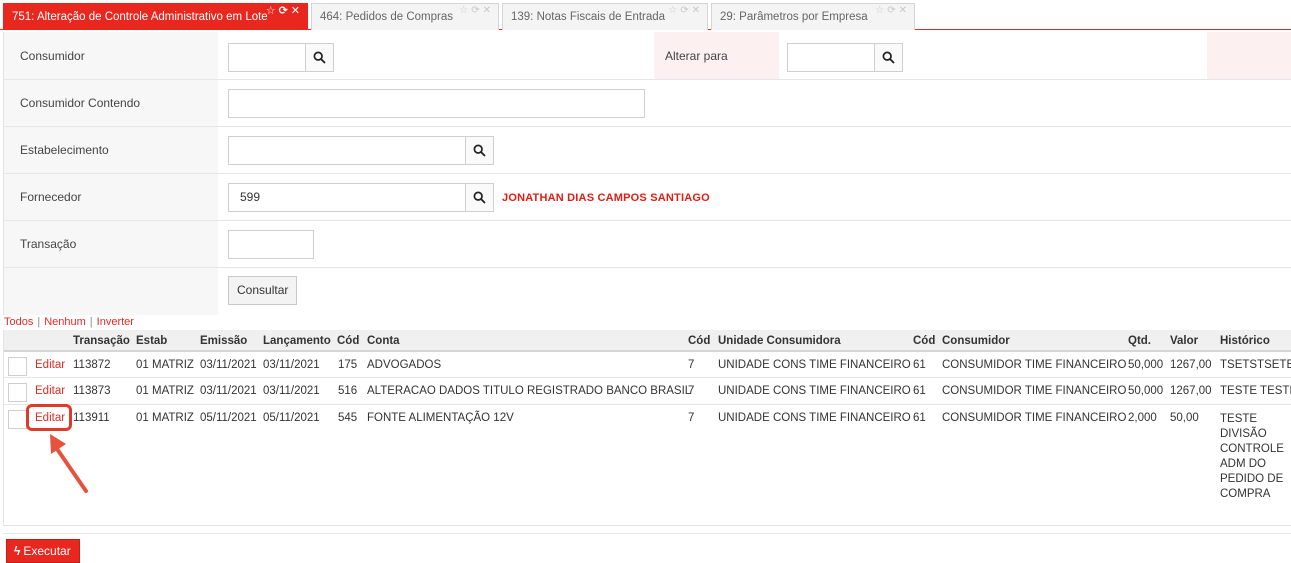 The width and height of the screenshot is (1291, 563). Describe the element at coordinates (606, 198) in the screenshot. I see `fornecedor-name: JONATHAN DIAS CAMPOS SANTIAGO` at that location.